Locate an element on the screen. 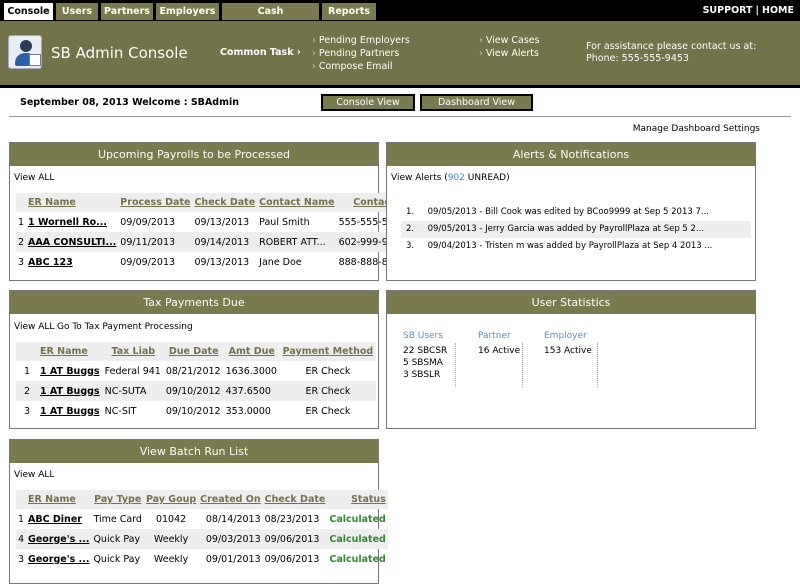 The image size is (800, 584). contact-name: Jane Doe is located at coordinates (280, 262).